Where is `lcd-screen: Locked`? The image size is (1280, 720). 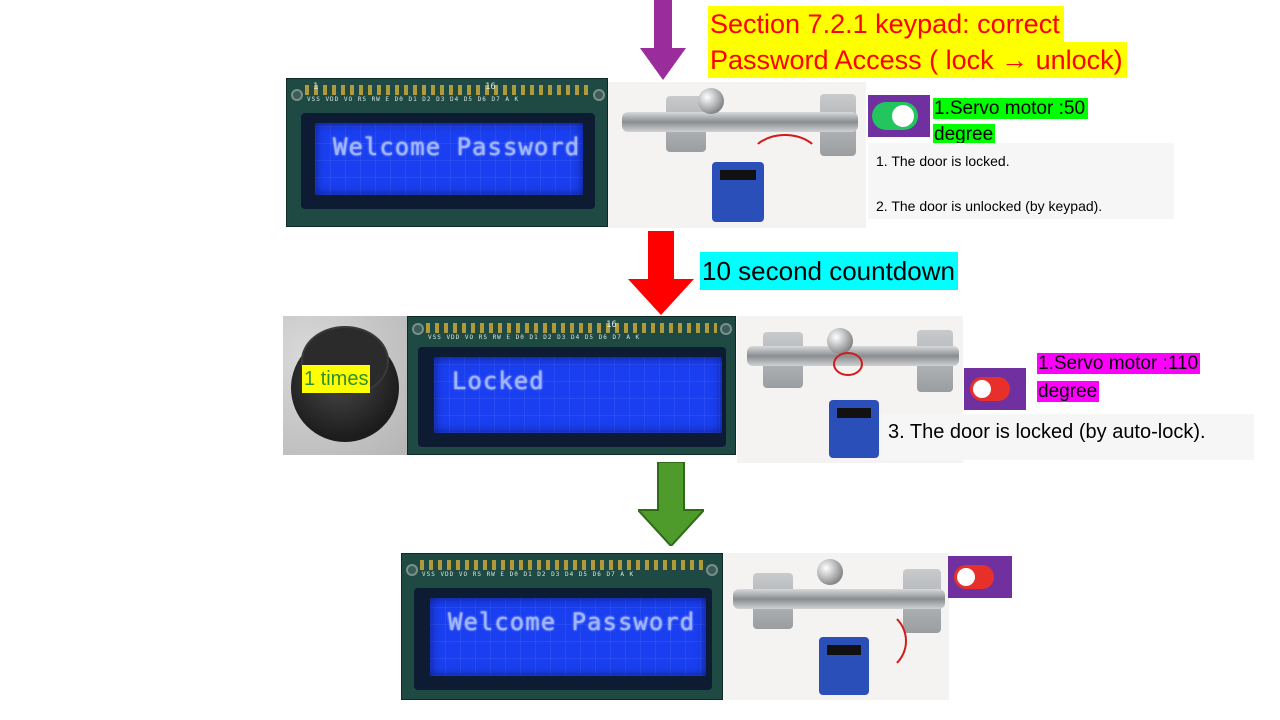 lcd-screen: Locked is located at coordinates (578, 395).